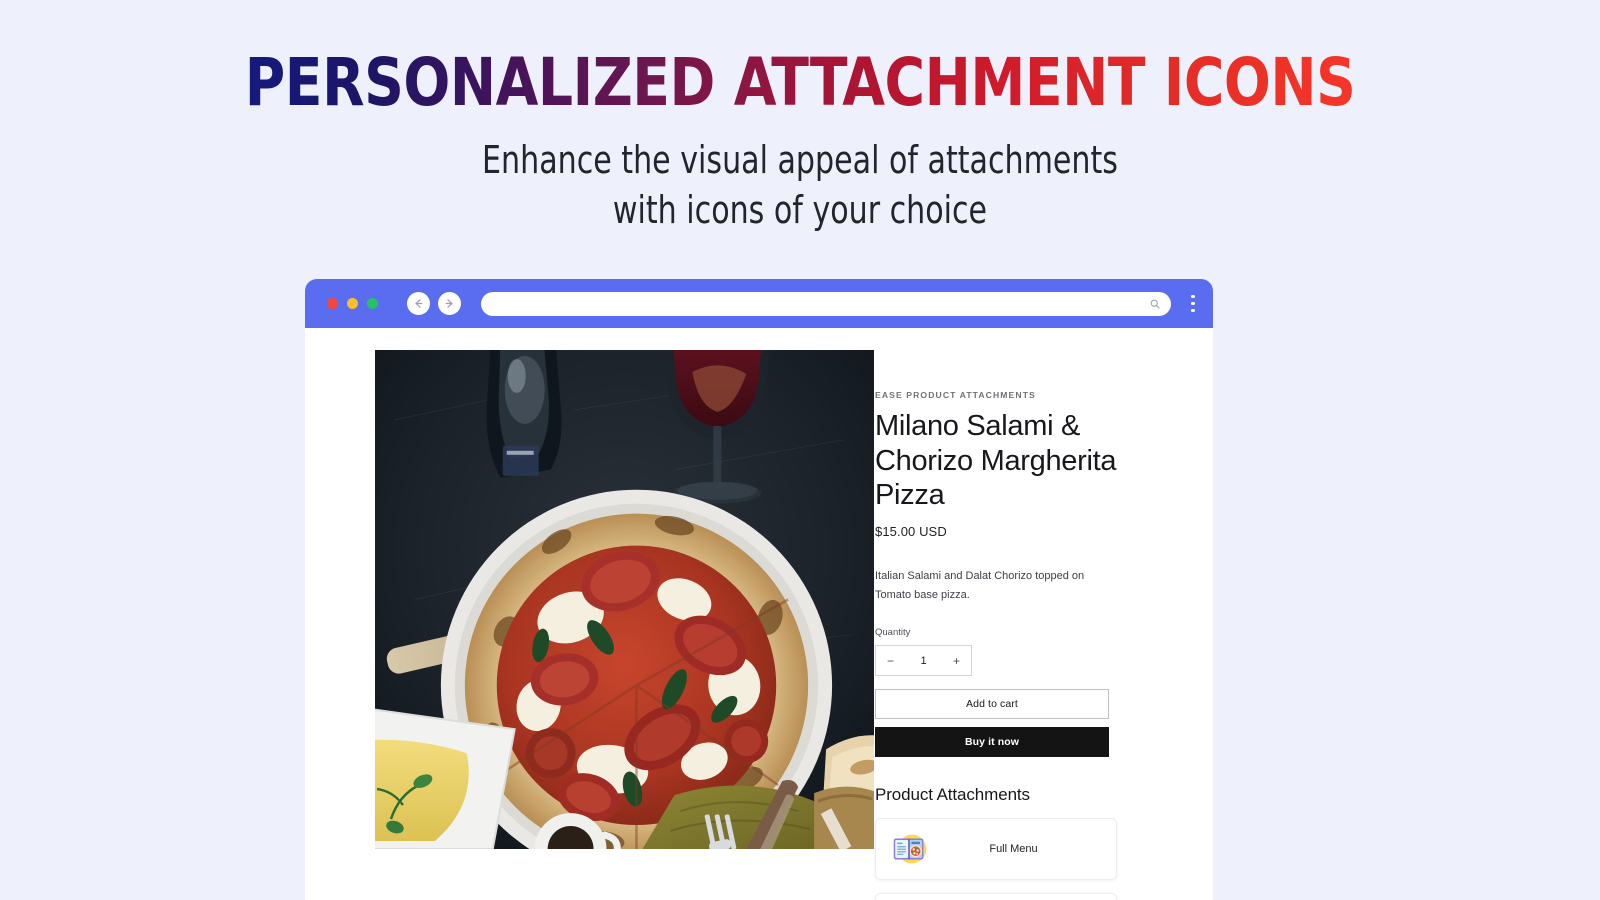 Image resolution: width=1600 pixels, height=900 pixels. Describe the element at coordinates (826, 303) in the screenshot. I see `address-bar` at that location.